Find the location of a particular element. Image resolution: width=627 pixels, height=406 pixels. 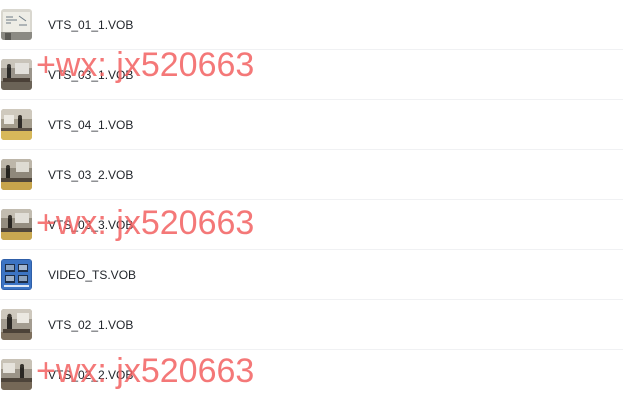

file-row-vts-03-3: VTS_03_3.VOB is located at coordinates (311, 225).